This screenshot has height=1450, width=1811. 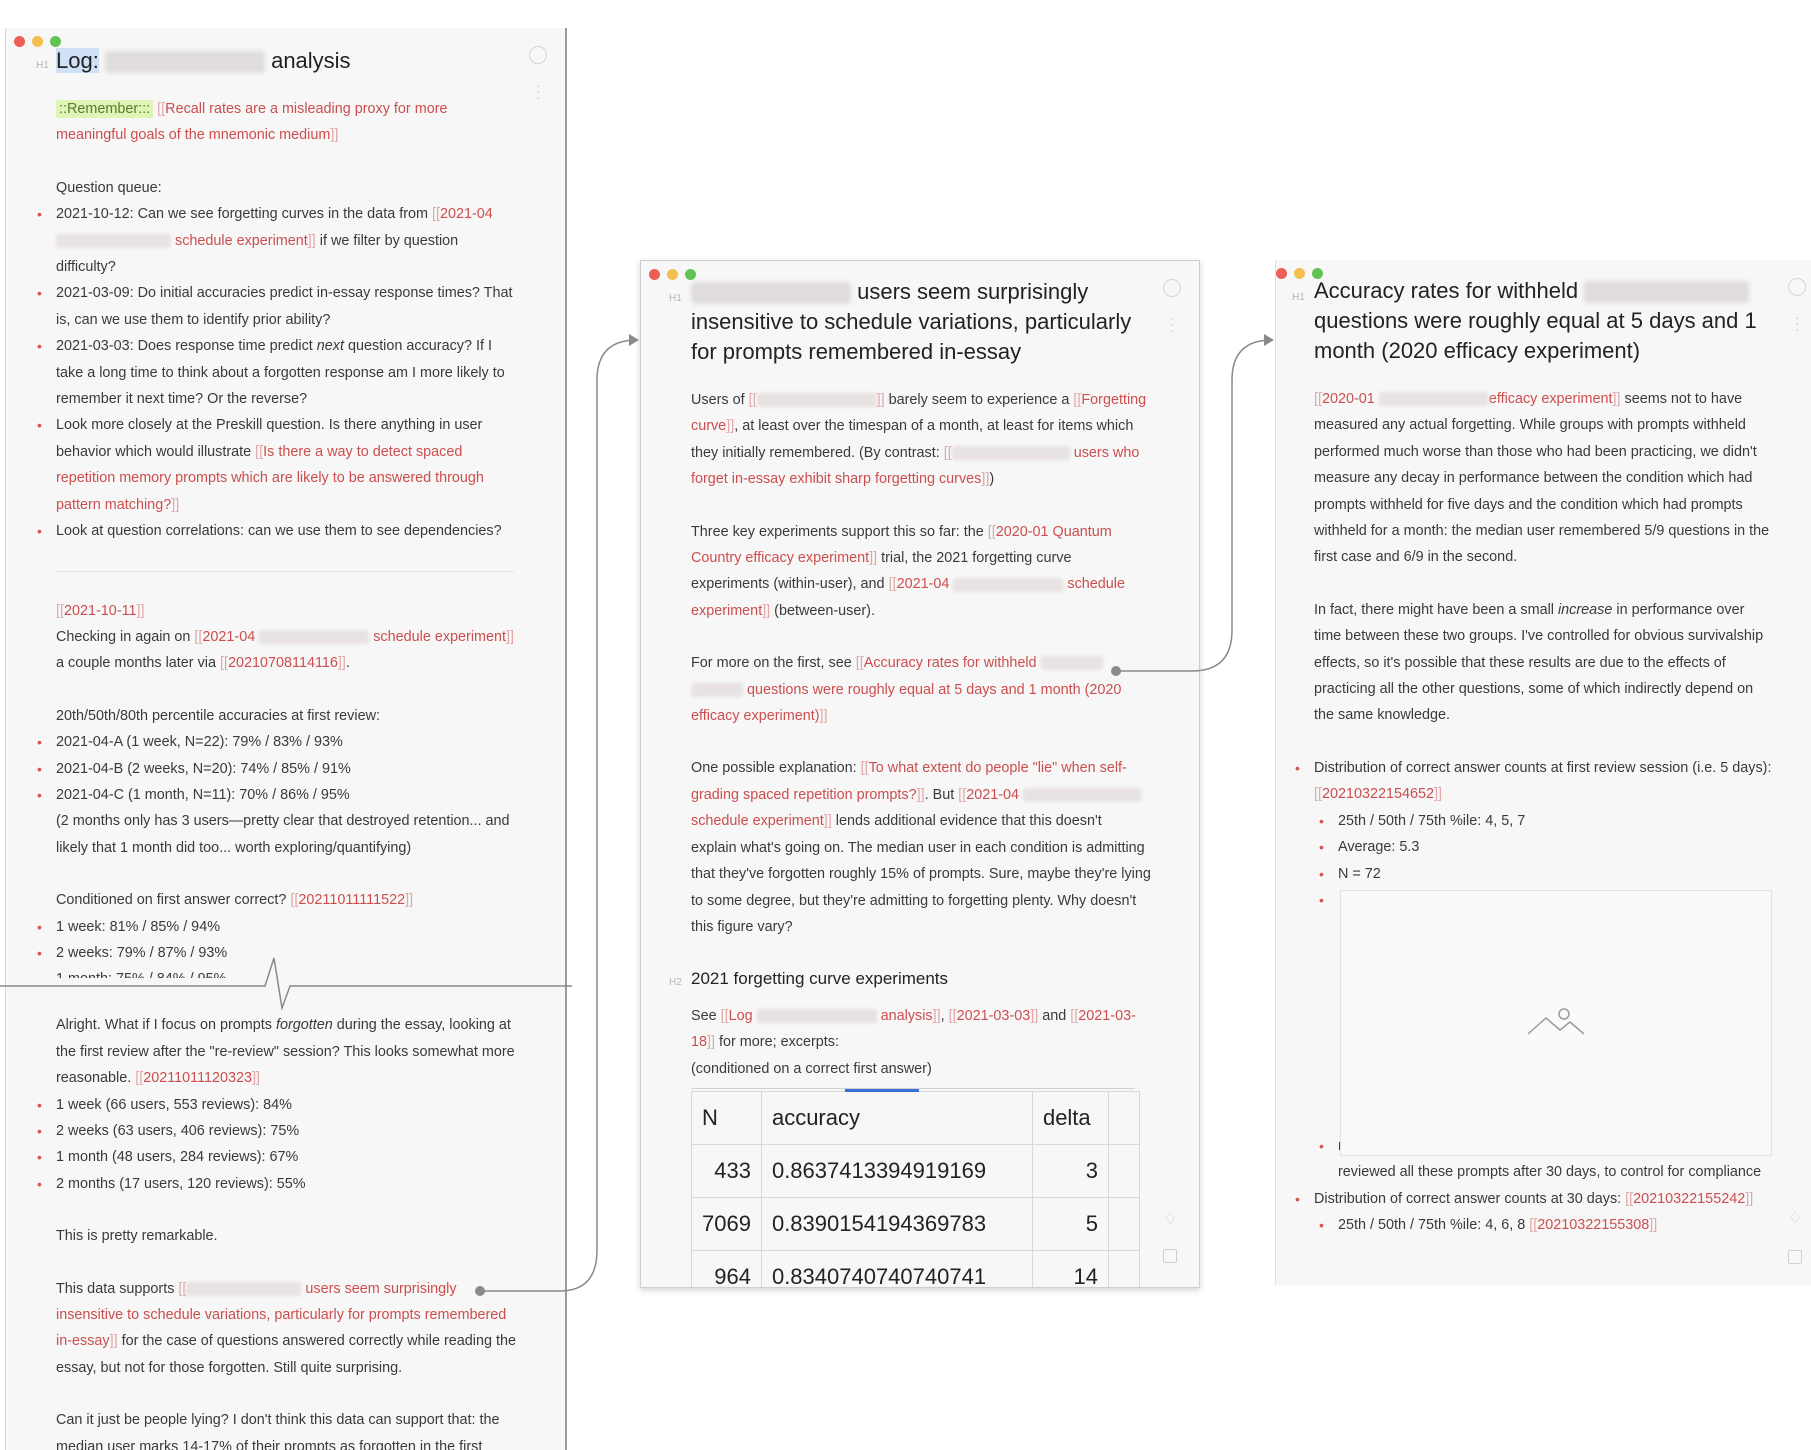 I want to click on remember-tag: ::Remember:::, so click(x=105, y=109).